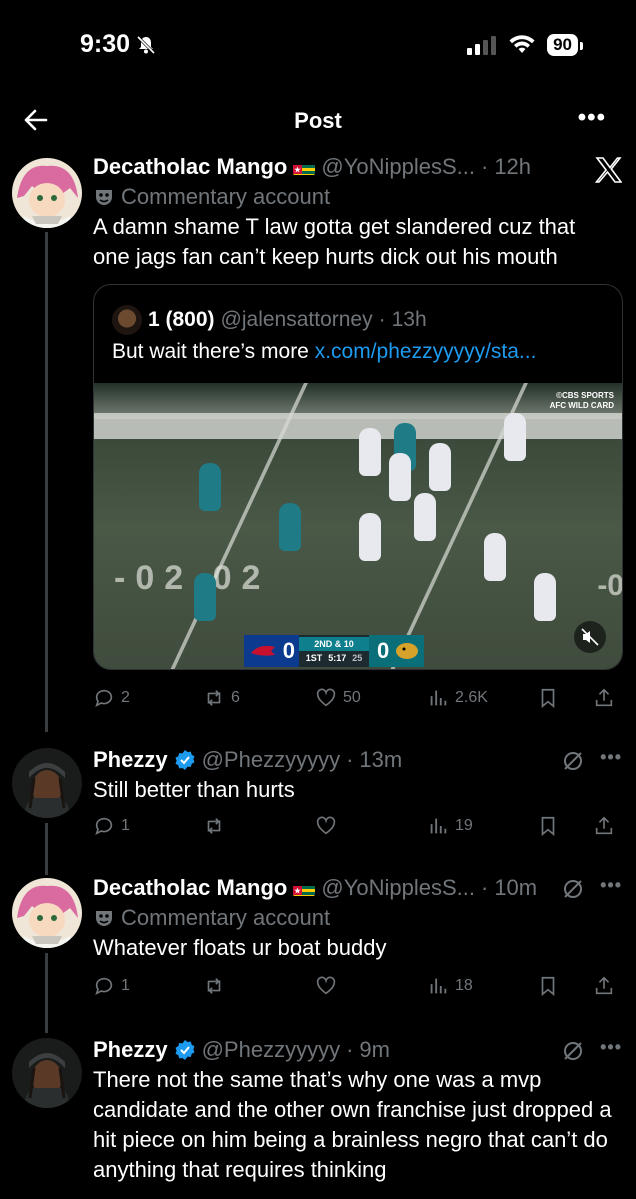 This screenshot has height=1199, width=636. Describe the element at coordinates (352, 697) in the screenshot. I see `like-count: 50` at that location.